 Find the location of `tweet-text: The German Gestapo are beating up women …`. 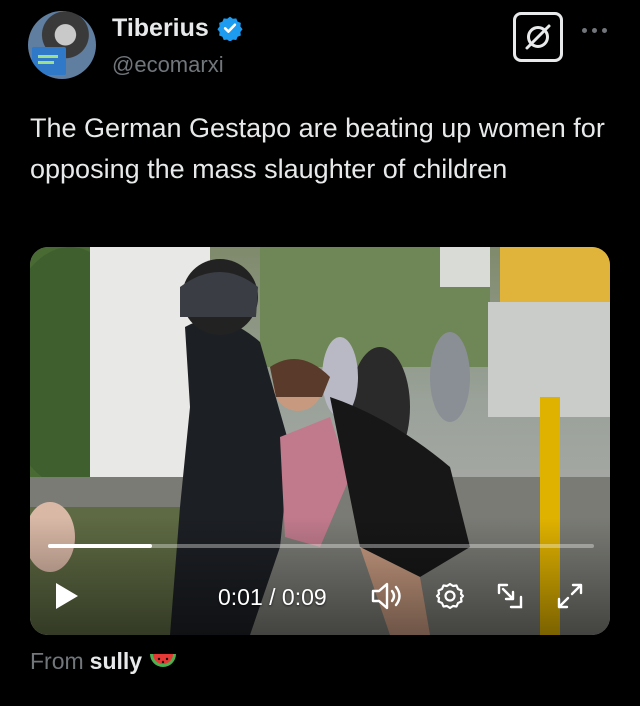

tweet-text: The German Gestapo are beating up women … is located at coordinates (317, 148).